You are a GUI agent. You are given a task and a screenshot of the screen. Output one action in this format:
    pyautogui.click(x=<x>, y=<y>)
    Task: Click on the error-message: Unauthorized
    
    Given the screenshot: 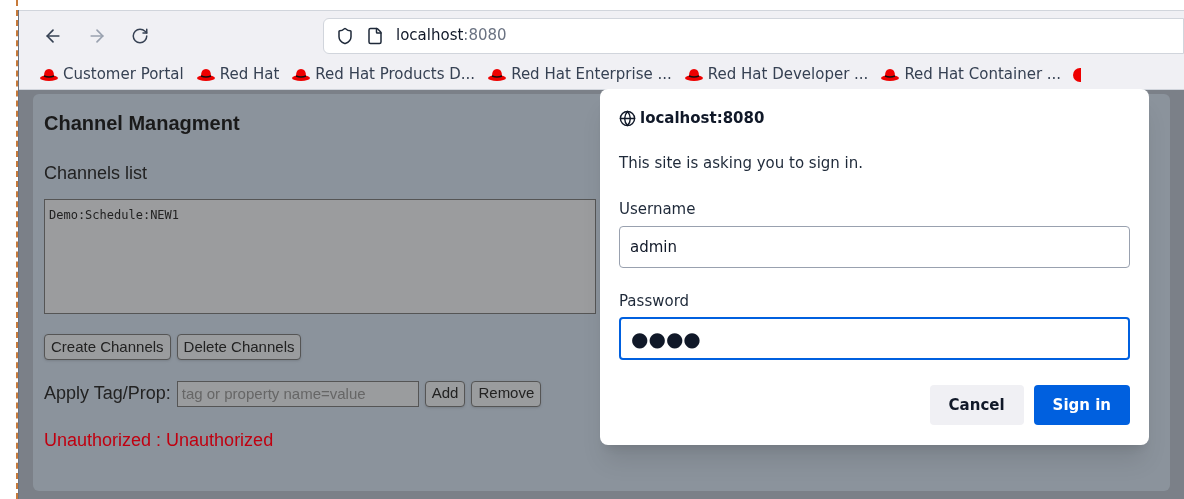 What is the action you would take?
    pyautogui.click(x=159, y=440)
    